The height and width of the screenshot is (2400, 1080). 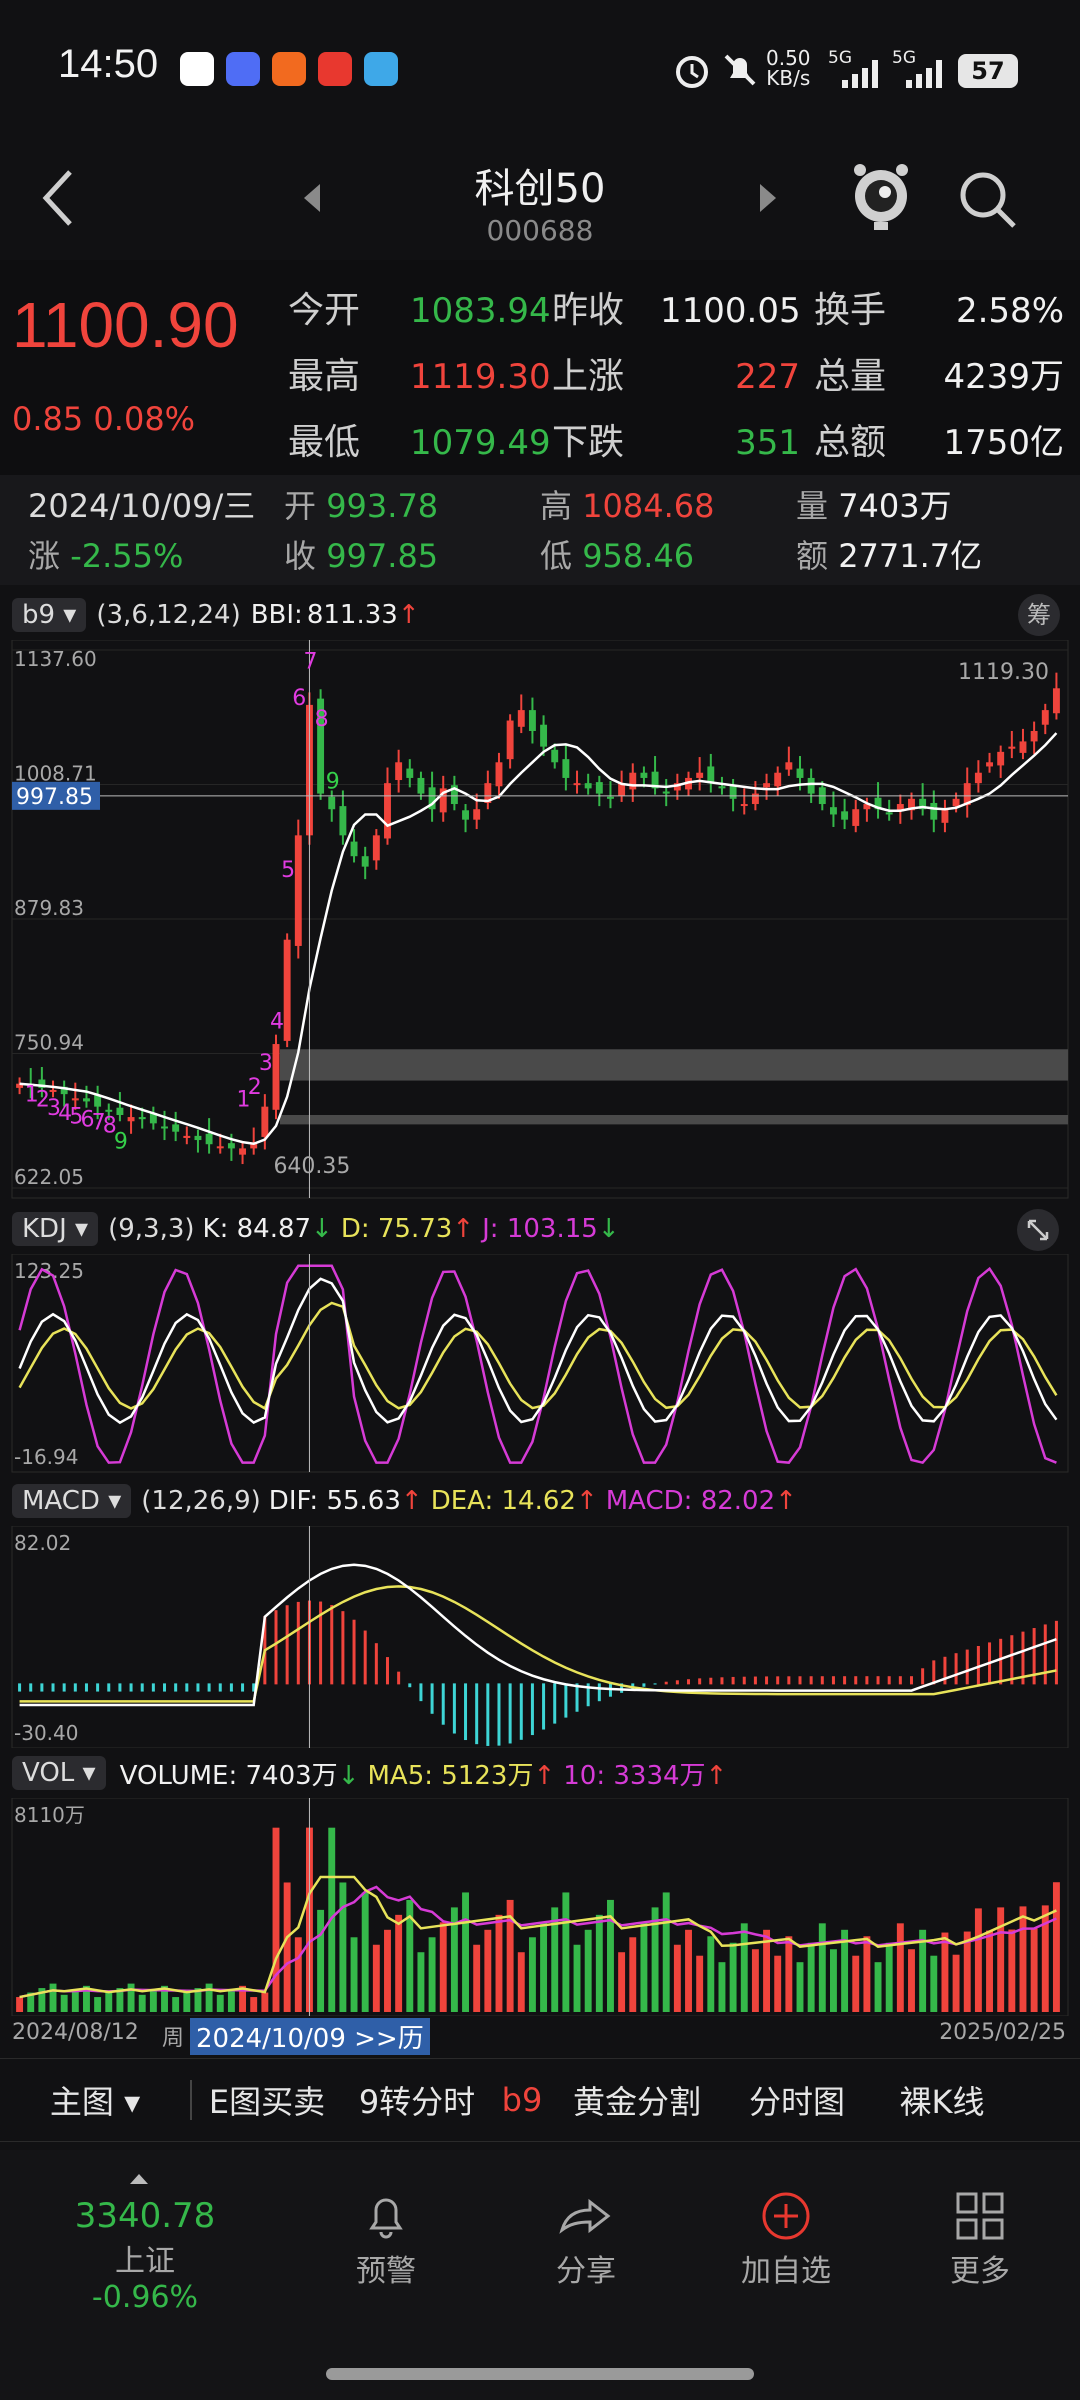 I want to click on share-button: 分享, so click(x=586, y=2238).